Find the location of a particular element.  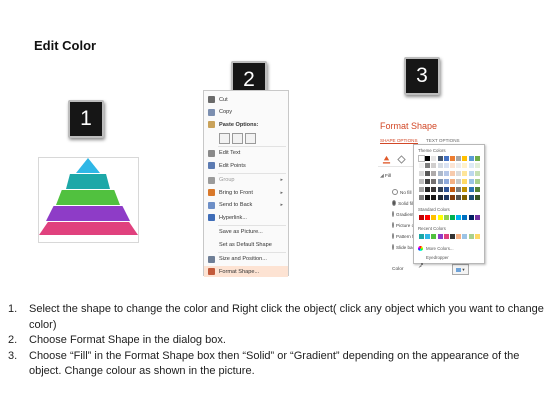

fill-option-slide-background-fill: Slide background fill is located at coordinates (403, 247).